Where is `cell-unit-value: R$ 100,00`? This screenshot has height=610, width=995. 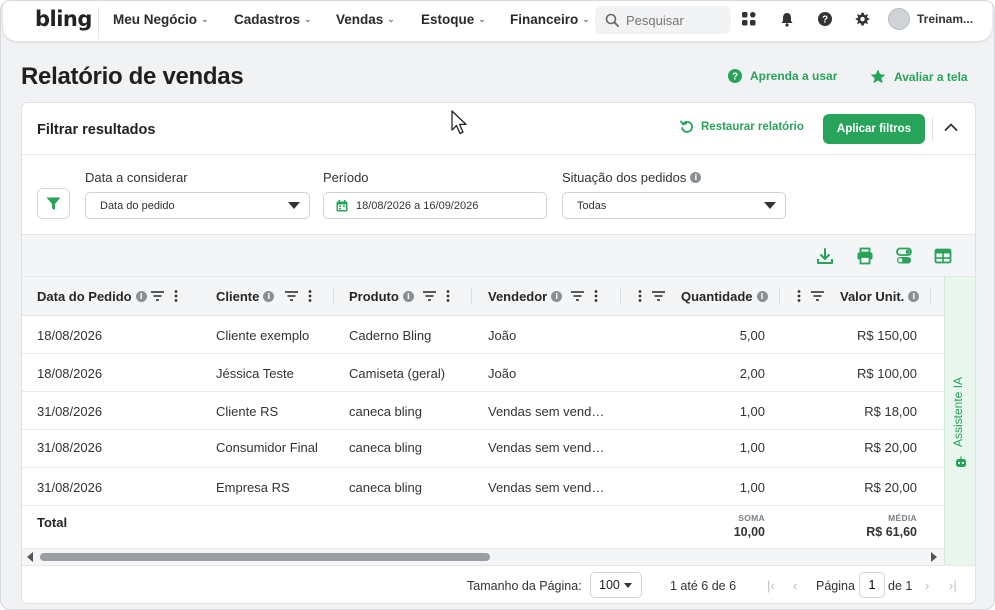
cell-unit-value: R$ 100,00 is located at coordinates (887, 373).